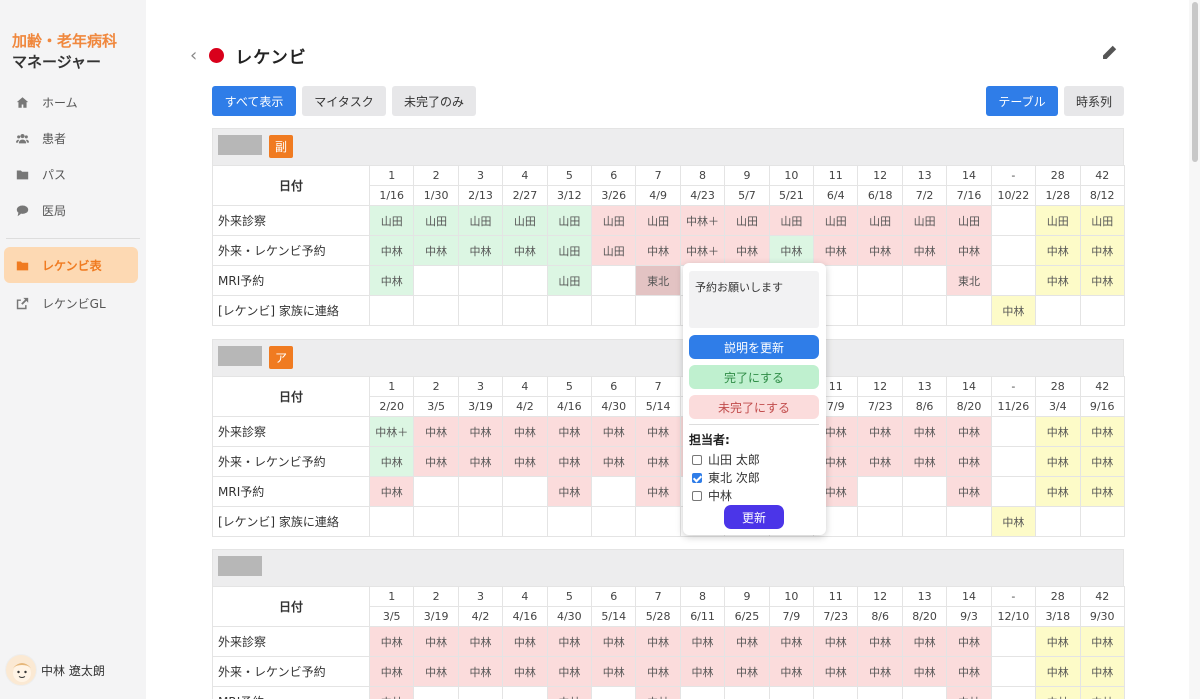 This screenshot has width=1200, height=699. What do you see at coordinates (193, 55) in the screenshot?
I see `back-icon: ‹` at bounding box center [193, 55].